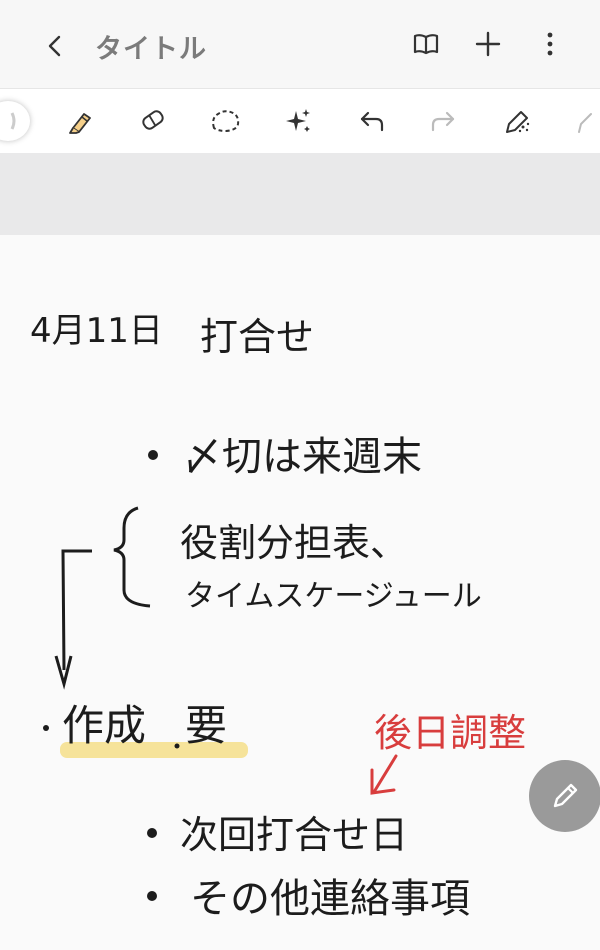 This screenshot has height=950, width=600. Describe the element at coordinates (384, 774) in the screenshot. I see `red-arrow` at that location.